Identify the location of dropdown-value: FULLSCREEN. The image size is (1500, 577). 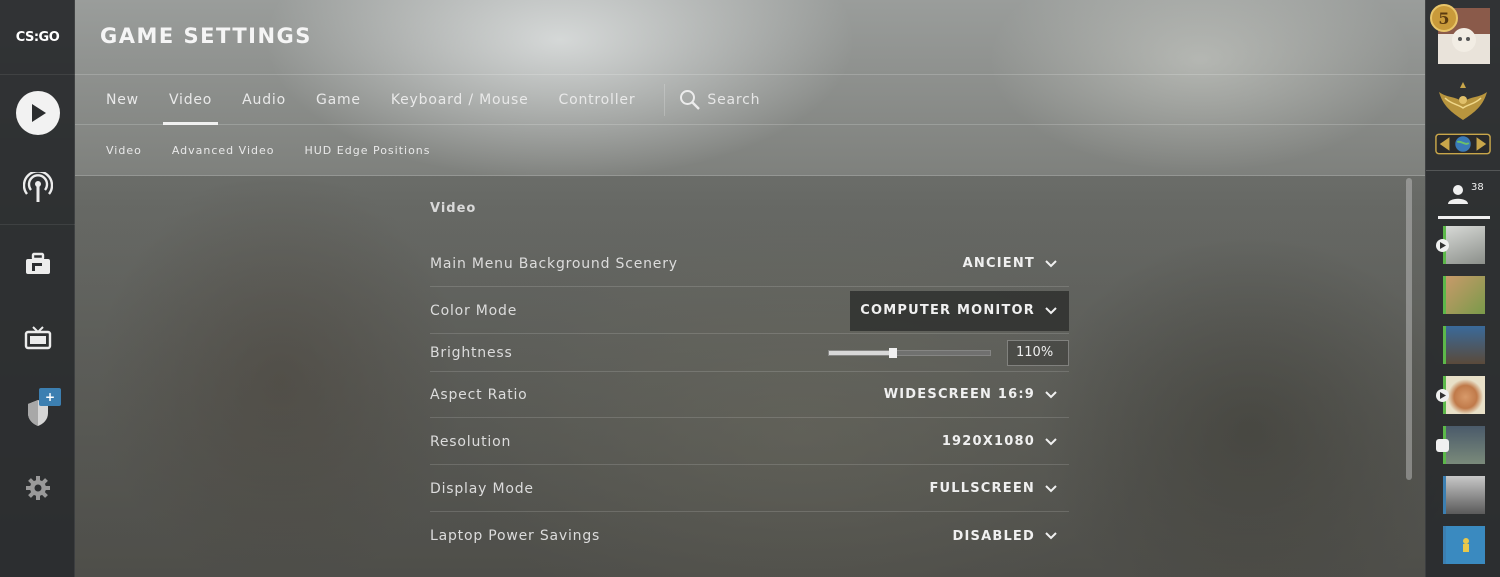
(982, 488).